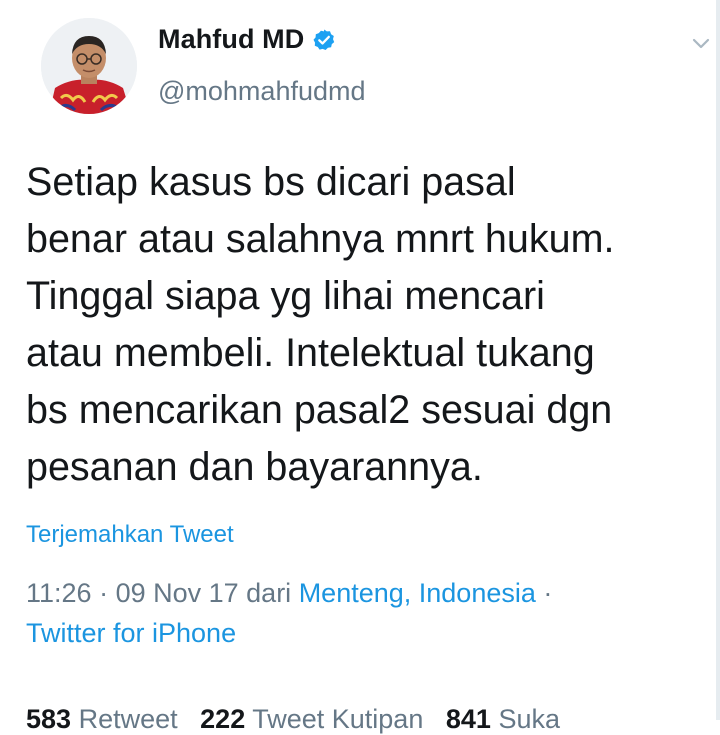 The height and width of the screenshot is (735, 720). What do you see at coordinates (529, 719) in the screenshot?
I see `like-label: Suka` at bounding box center [529, 719].